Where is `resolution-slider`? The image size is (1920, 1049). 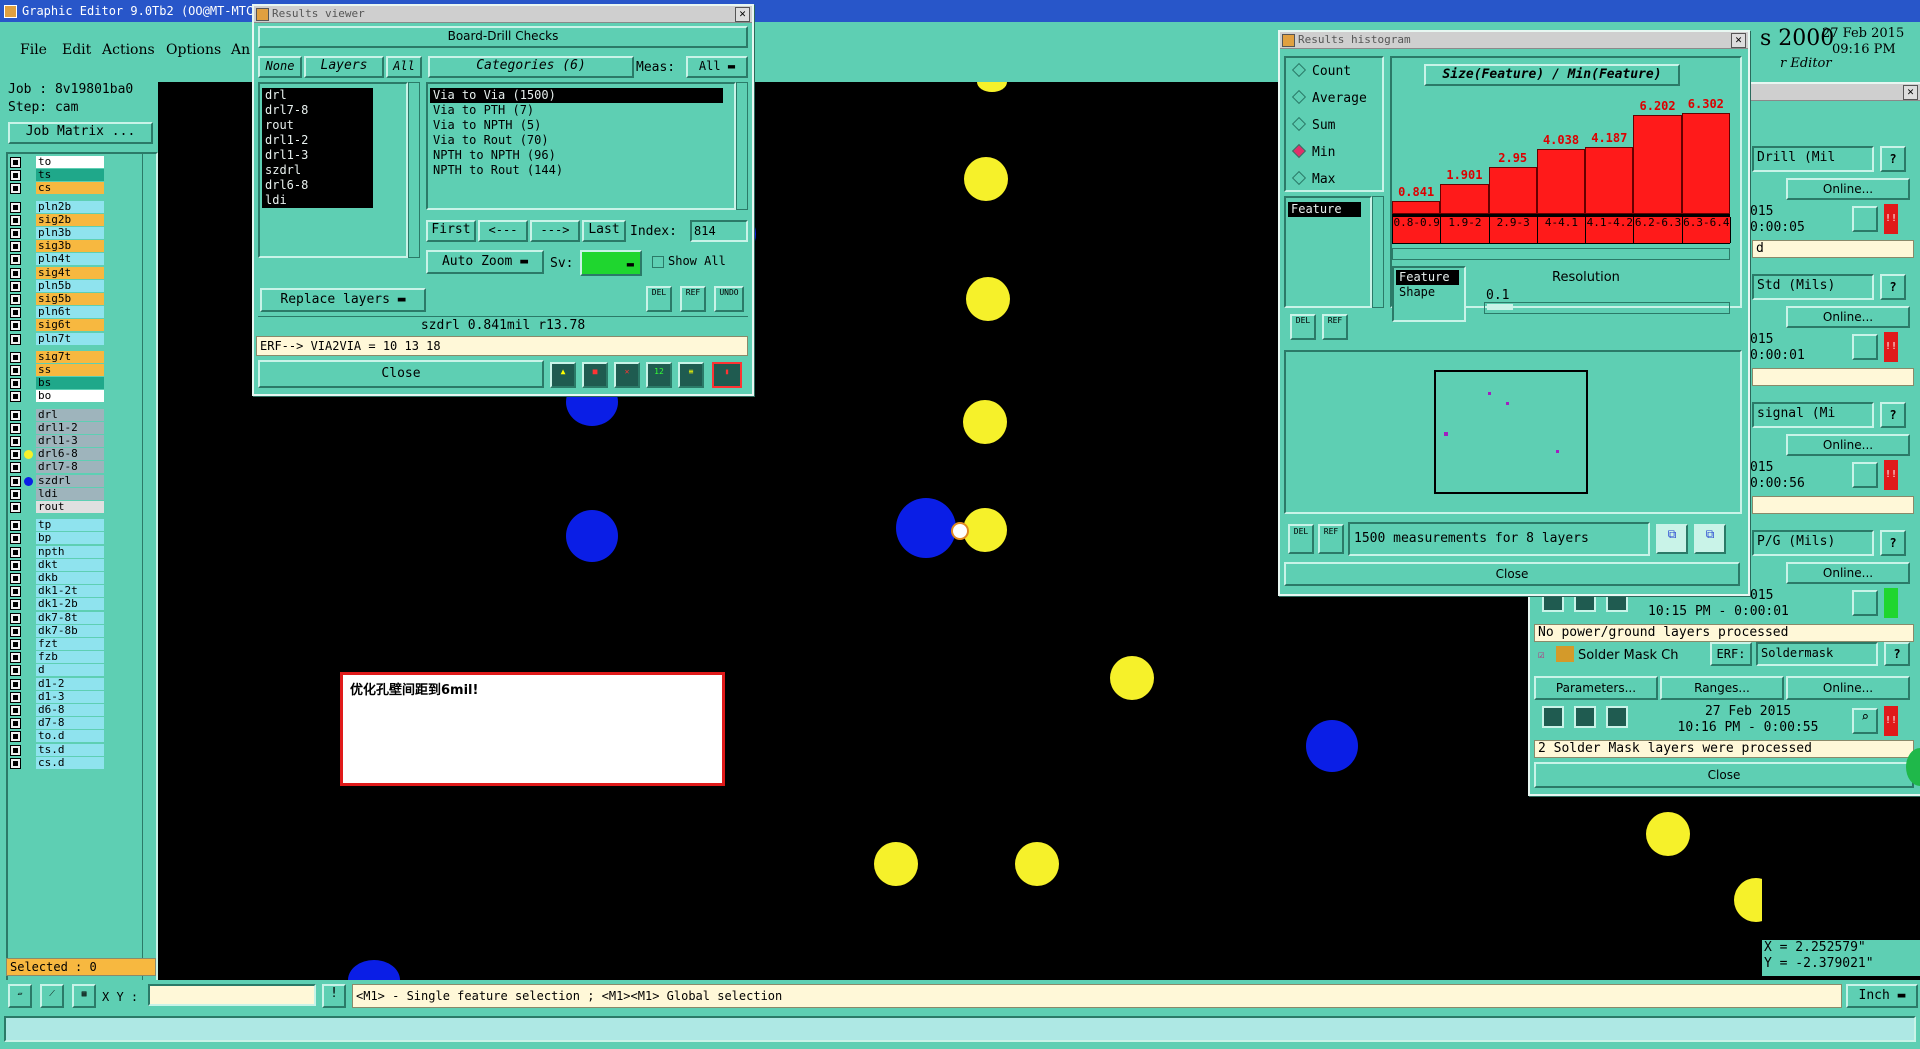 resolution-slider is located at coordinates (1607, 308).